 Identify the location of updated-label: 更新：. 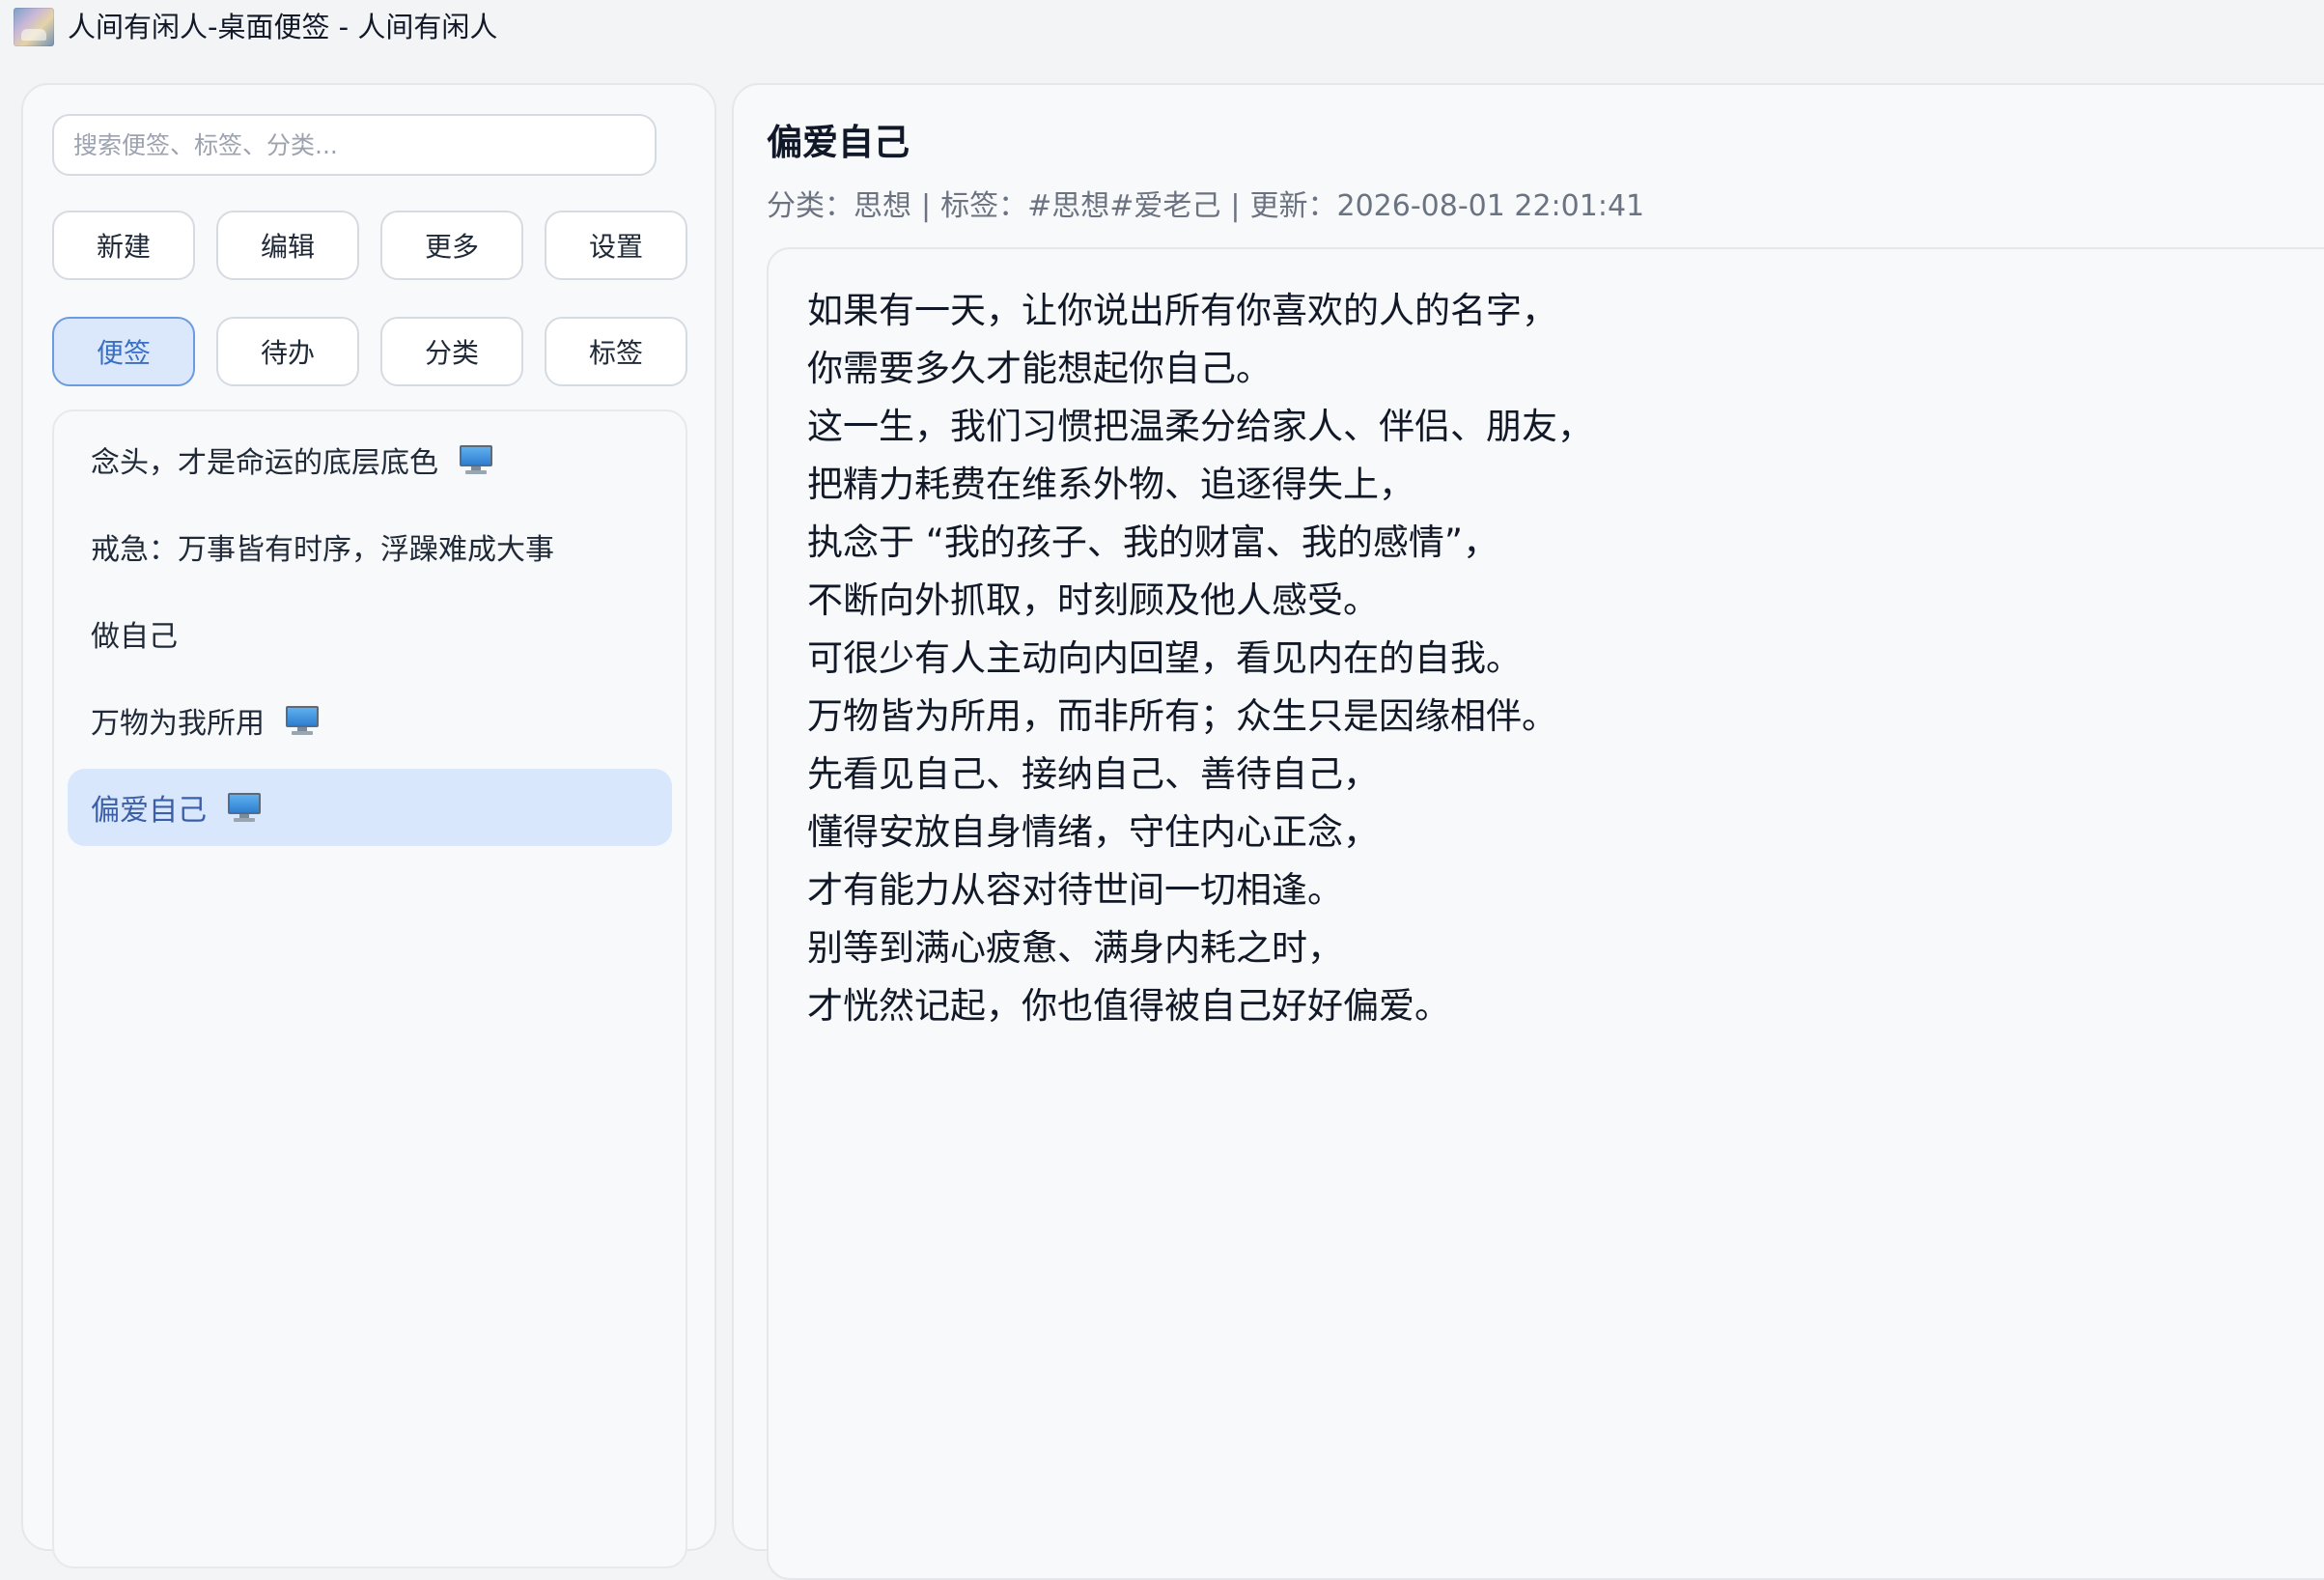
(1293, 206).